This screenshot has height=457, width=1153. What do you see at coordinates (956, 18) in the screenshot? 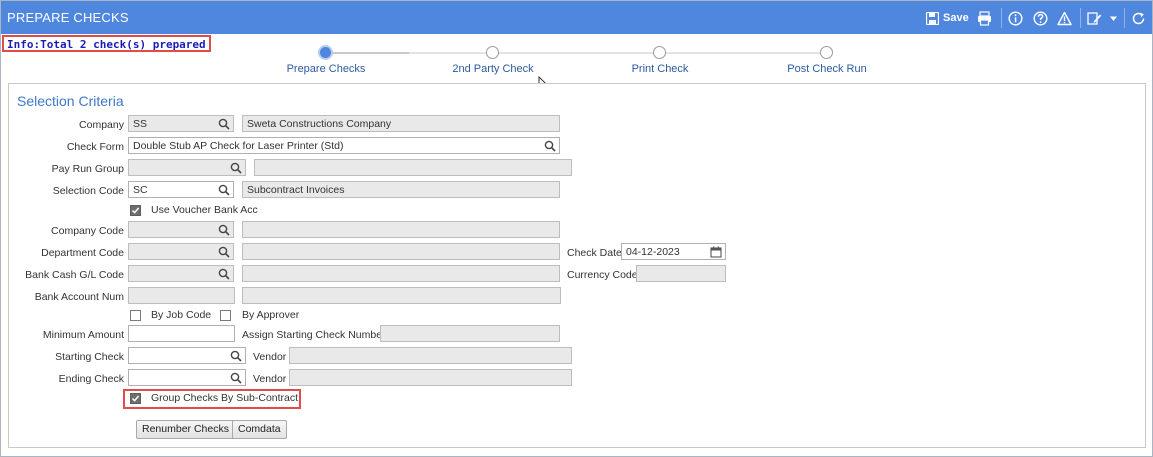
I see `save-label: Save` at bounding box center [956, 18].